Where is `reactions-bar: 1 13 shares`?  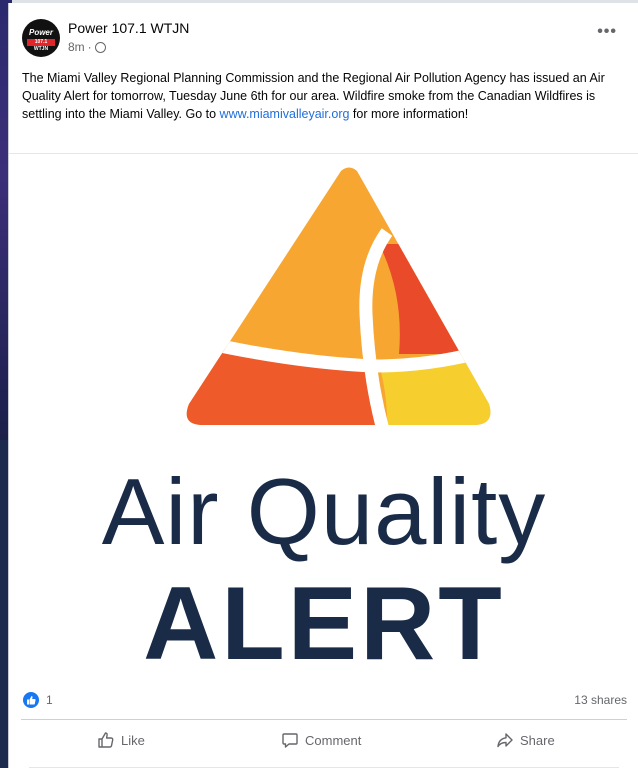 reactions-bar: 1 13 shares is located at coordinates (323, 701).